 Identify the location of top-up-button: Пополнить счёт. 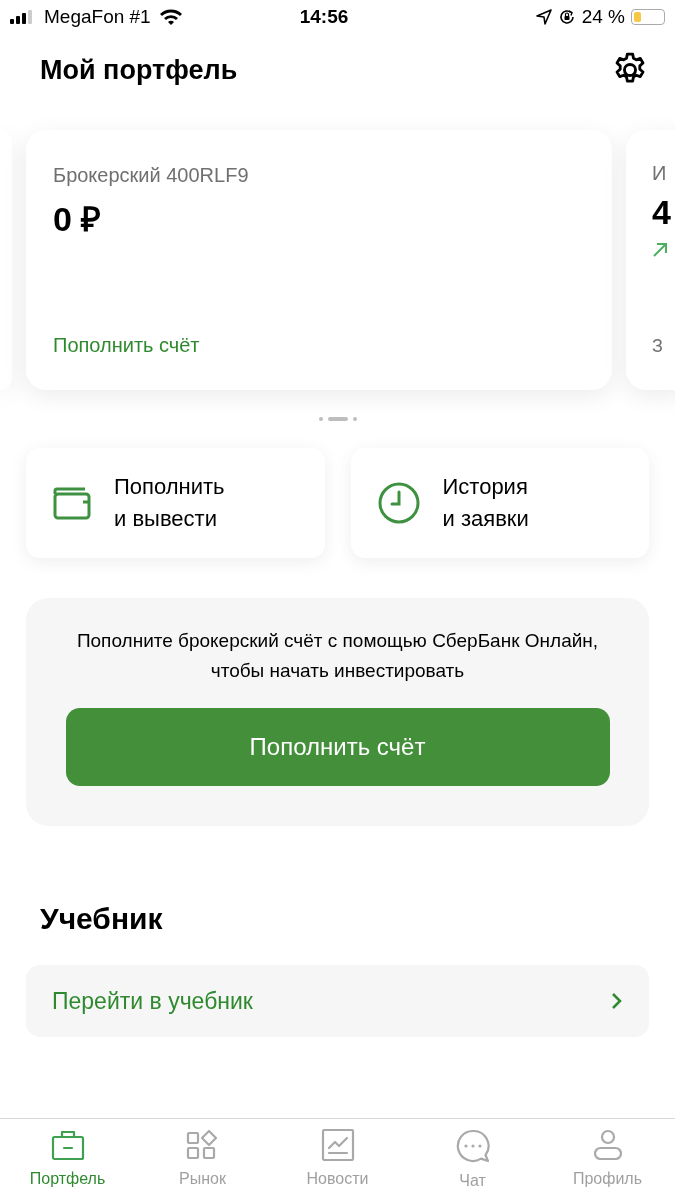
(337, 747).